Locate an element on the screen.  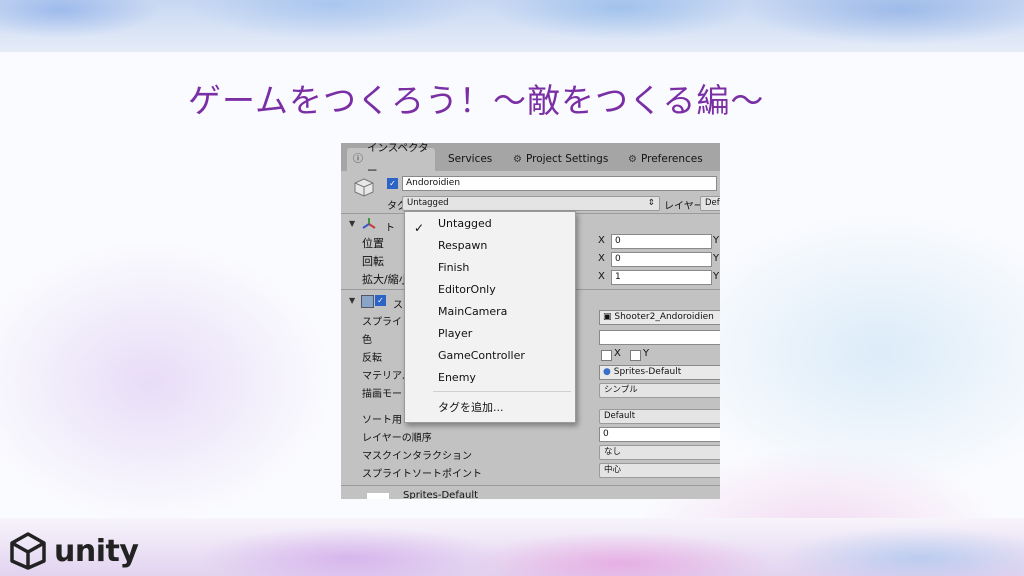
component-enabled-checkbox: ✓ is located at coordinates (380, 300).